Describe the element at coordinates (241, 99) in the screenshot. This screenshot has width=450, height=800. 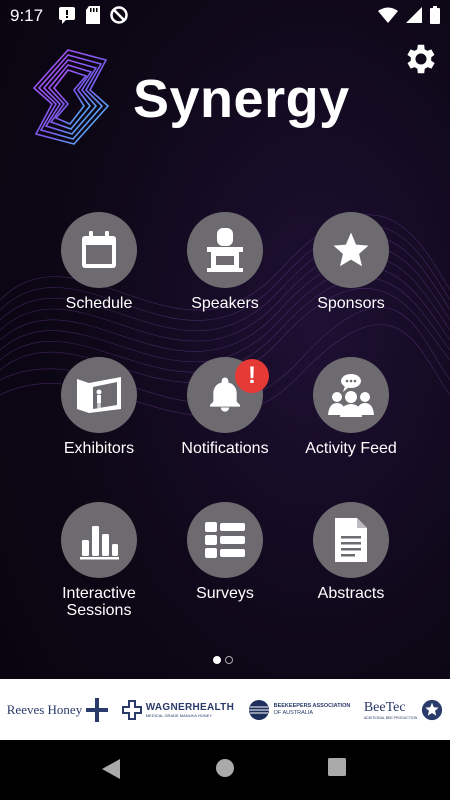
I see `app-brand-title: Synergy` at that location.